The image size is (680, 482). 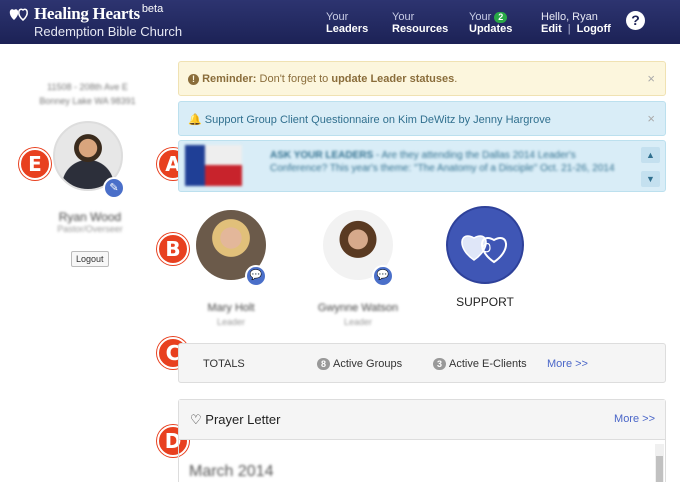 I want to click on support-hearts-icon, so click(x=485, y=245).